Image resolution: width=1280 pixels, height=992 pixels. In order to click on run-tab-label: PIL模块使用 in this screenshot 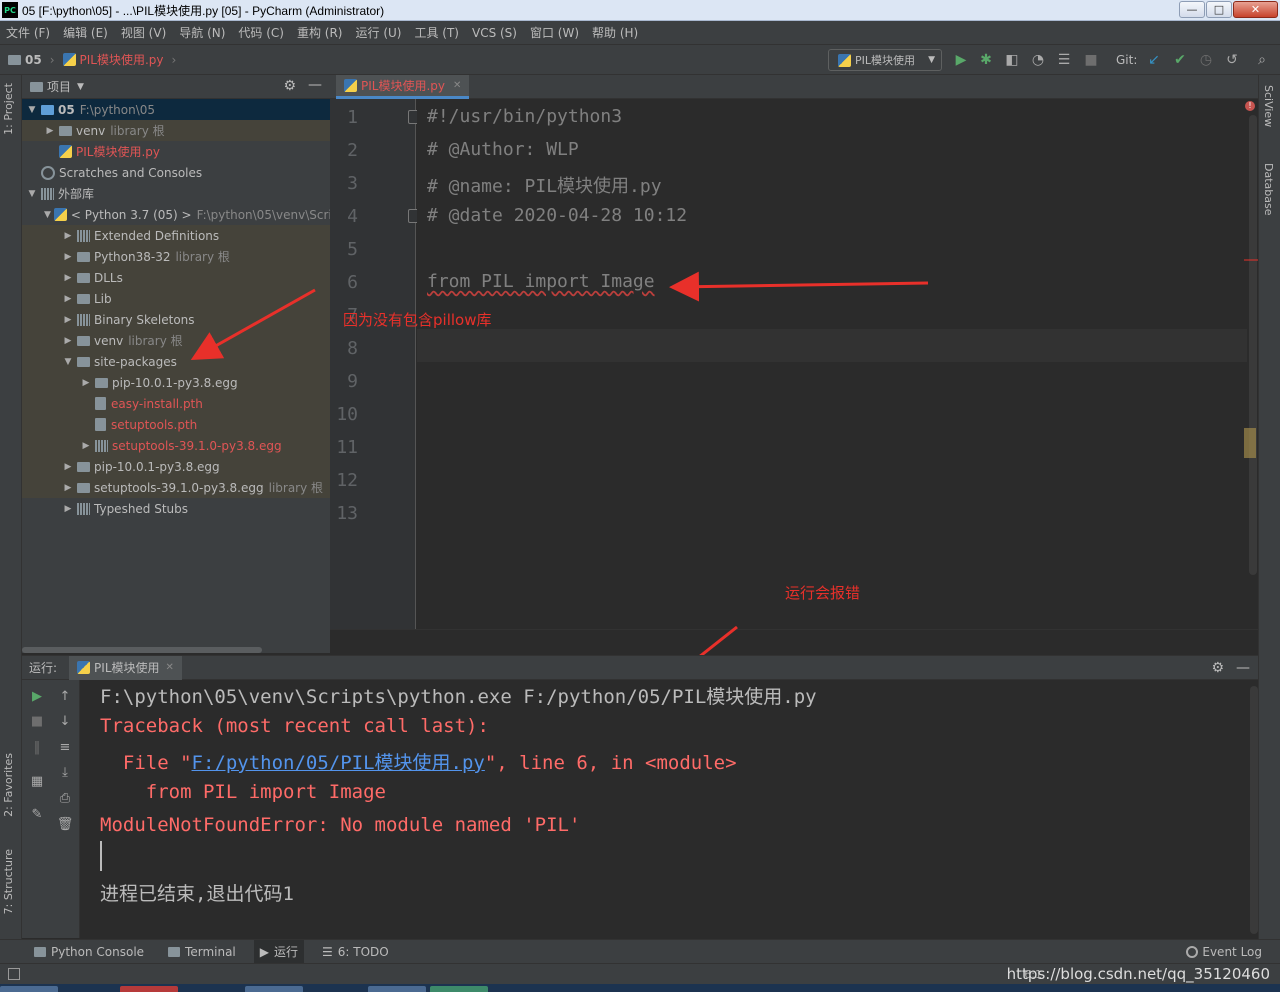, I will do `click(127, 668)`.